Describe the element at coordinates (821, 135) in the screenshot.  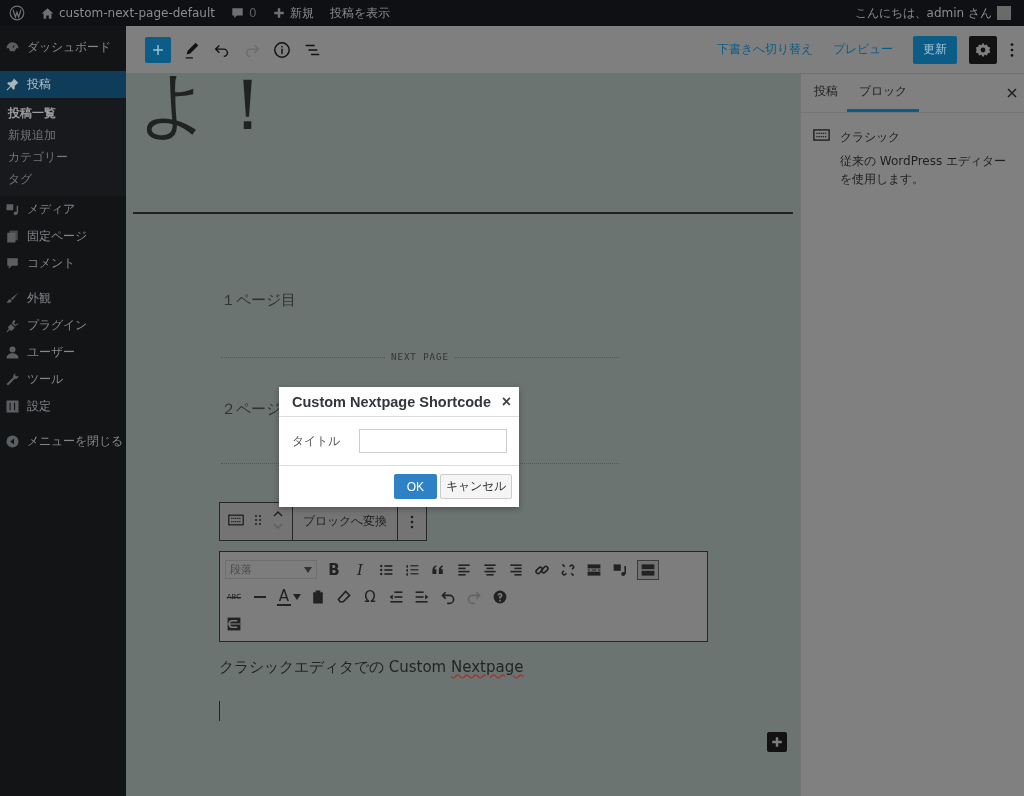
I see `keyboard-icon` at that location.